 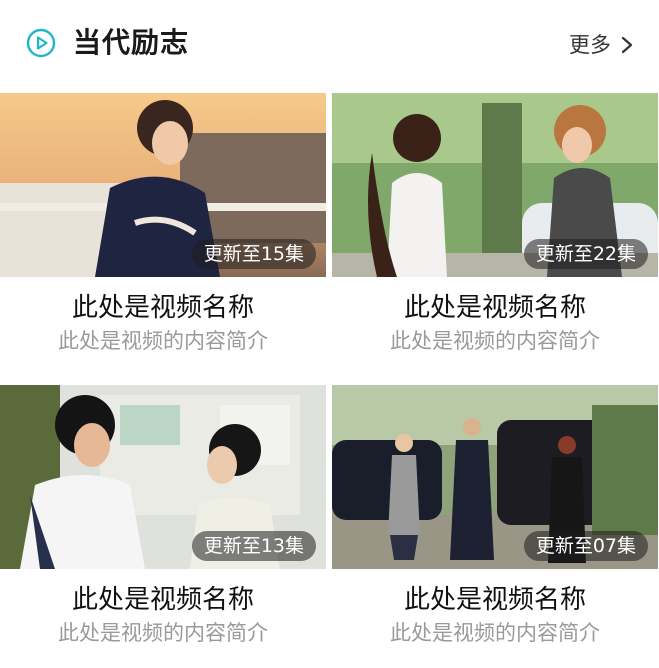 I want to click on video-thumbnail: 更新至22集, so click(x=495, y=185).